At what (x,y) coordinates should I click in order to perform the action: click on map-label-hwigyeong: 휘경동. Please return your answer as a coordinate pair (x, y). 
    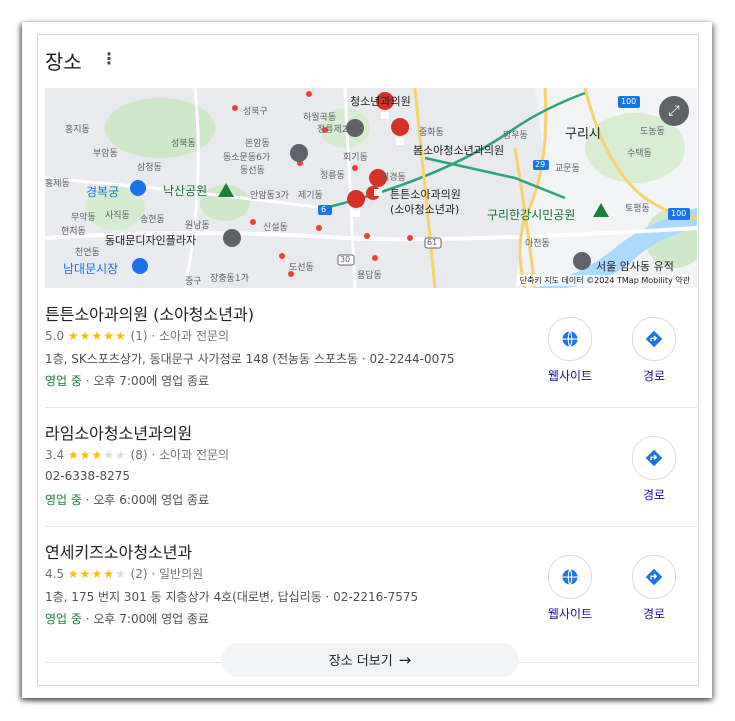
    Looking at the image, I should click on (393, 178).